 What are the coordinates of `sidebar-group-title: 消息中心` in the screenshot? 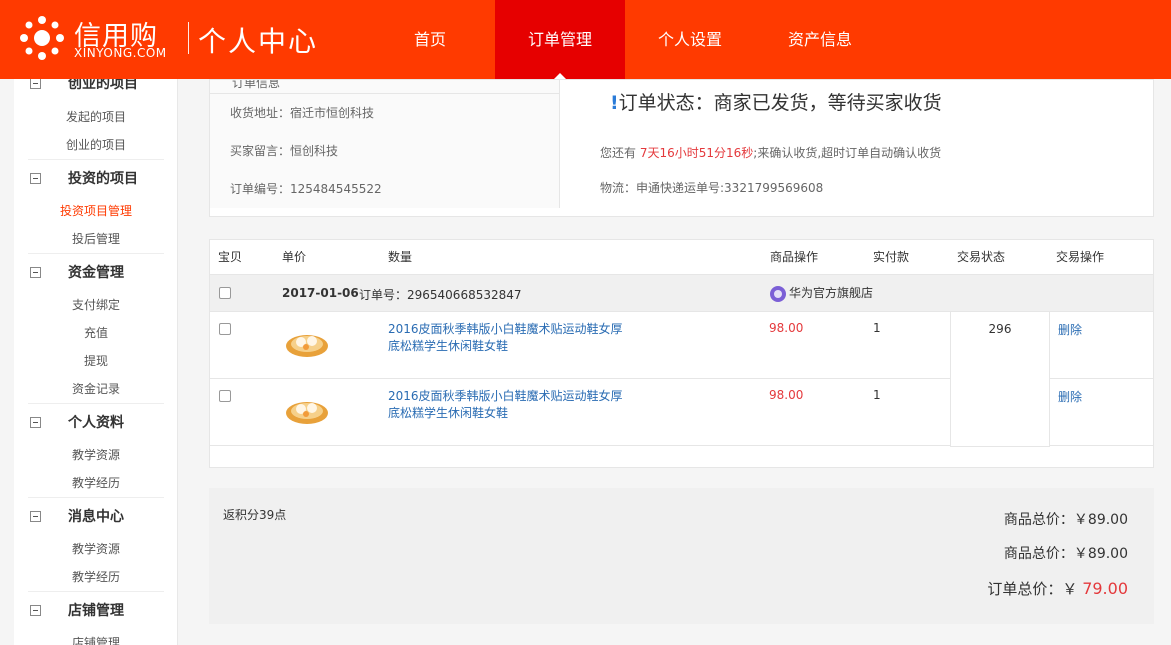 It's located at (96, 517).